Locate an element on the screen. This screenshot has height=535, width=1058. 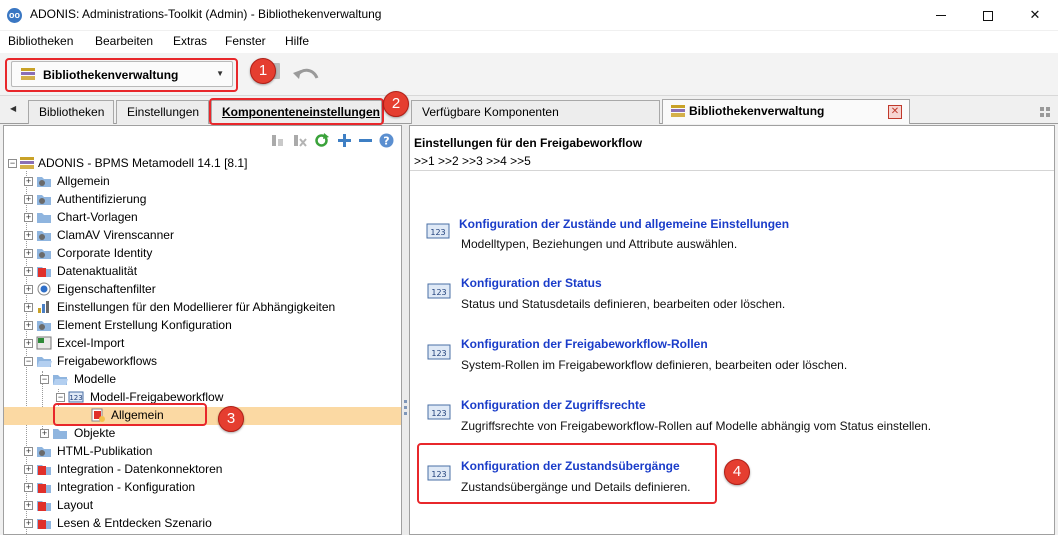
tree-node-corporate-identity: + Corporate Identity is located at coordinates (202, 253).